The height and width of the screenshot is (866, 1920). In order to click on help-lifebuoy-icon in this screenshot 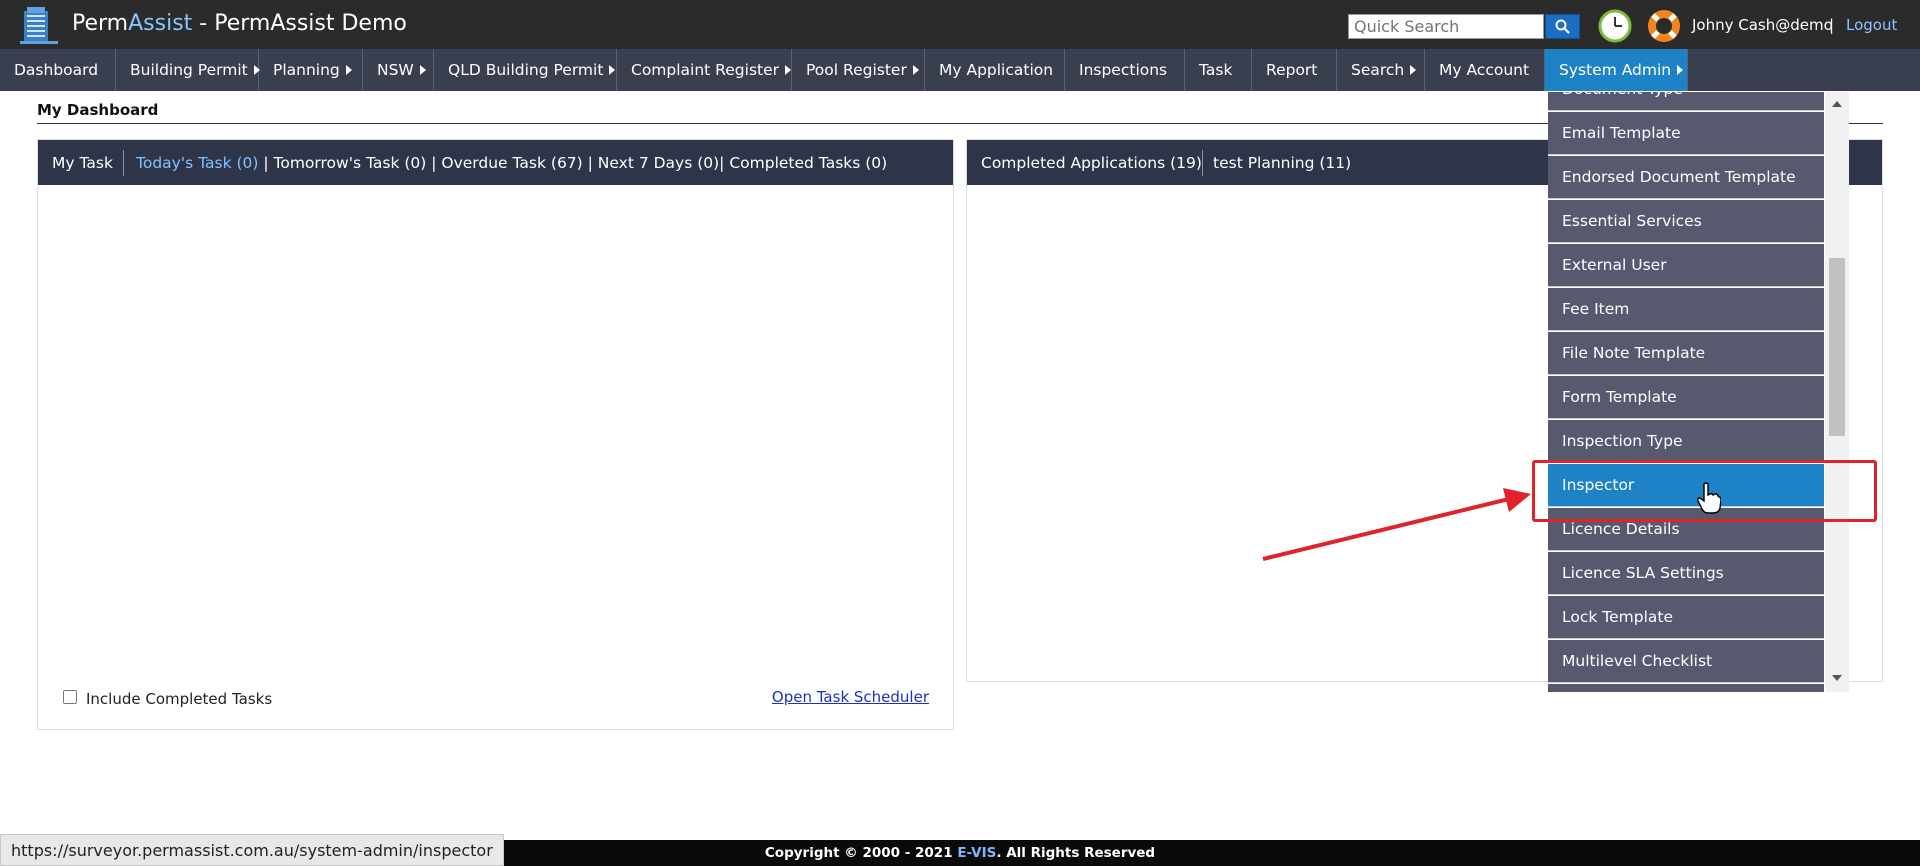, I will do `click(1664, 26)`.